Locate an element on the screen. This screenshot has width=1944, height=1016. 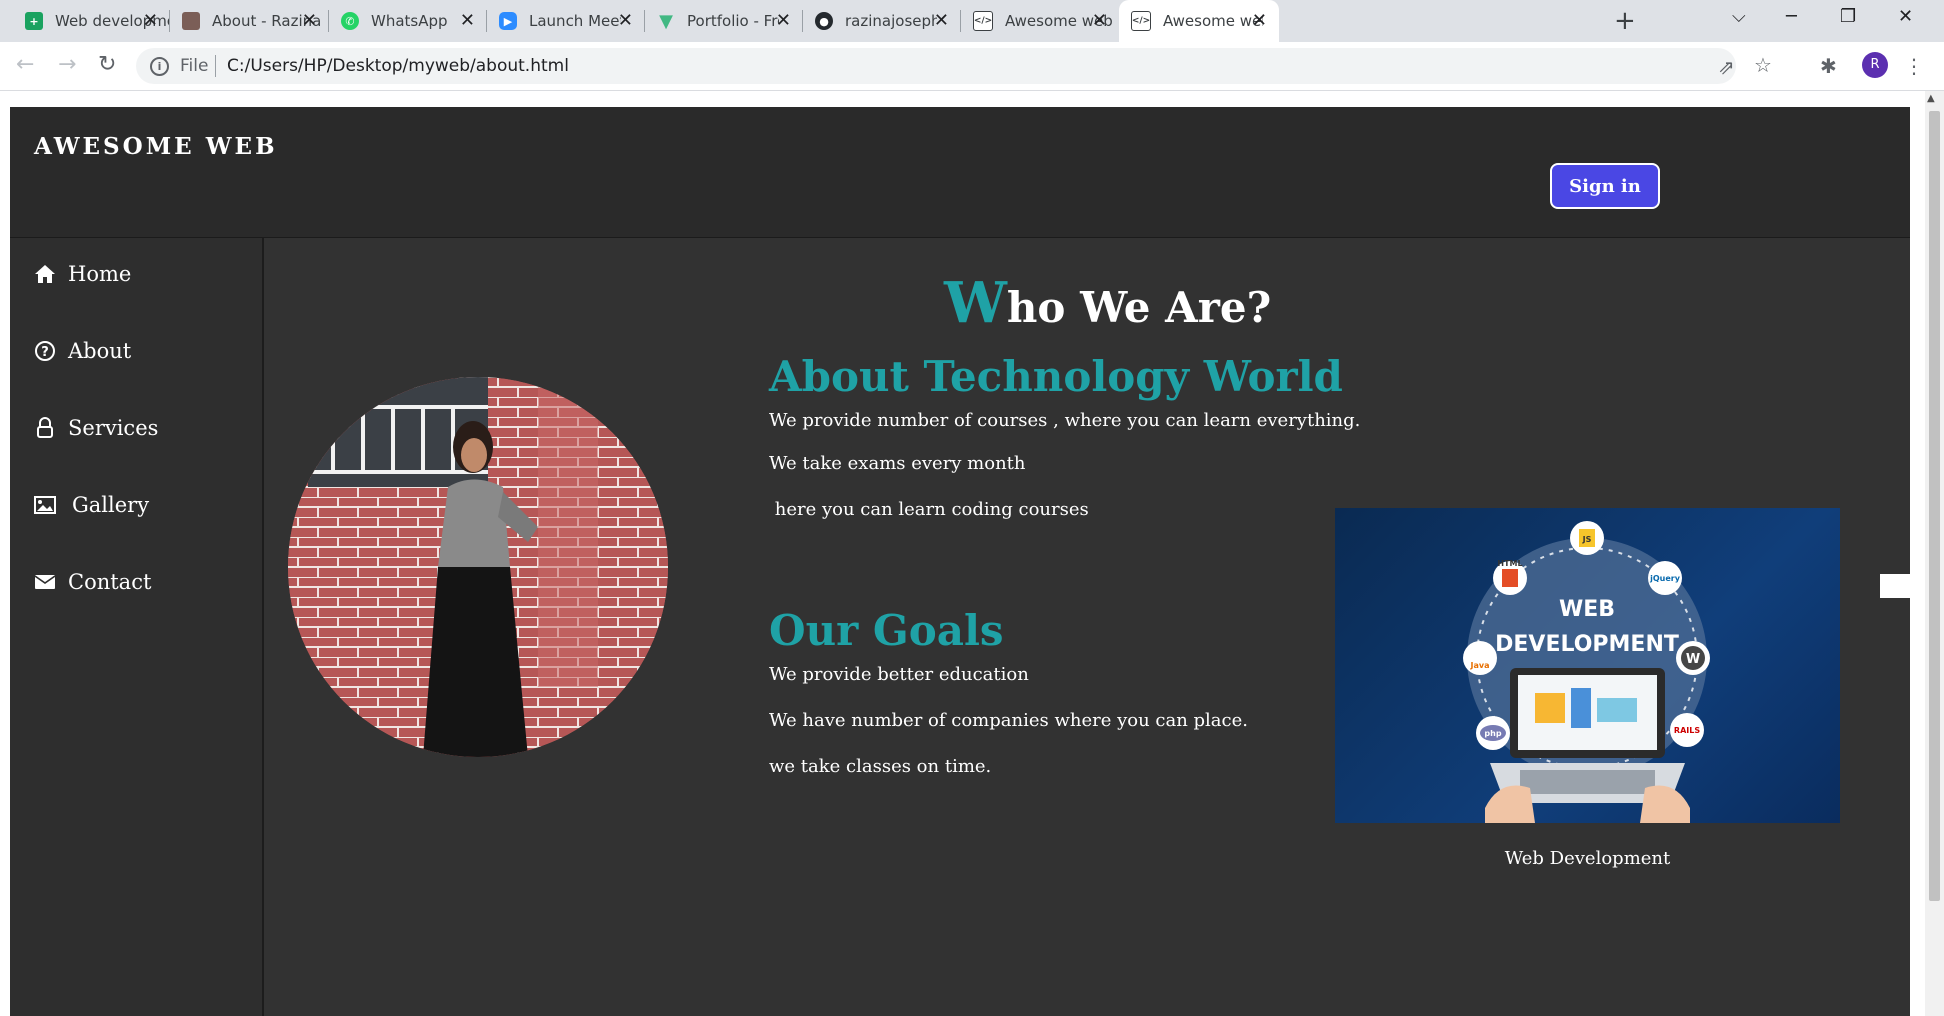
profile-avatar: R is located at coordinates (1875, 65).